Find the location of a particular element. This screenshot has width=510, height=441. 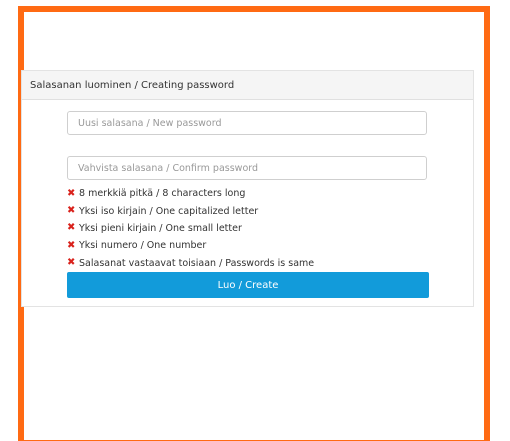

requirement-label: 8 merkkiä pitkä / 8 characters long is located at coordinates (162, 194).